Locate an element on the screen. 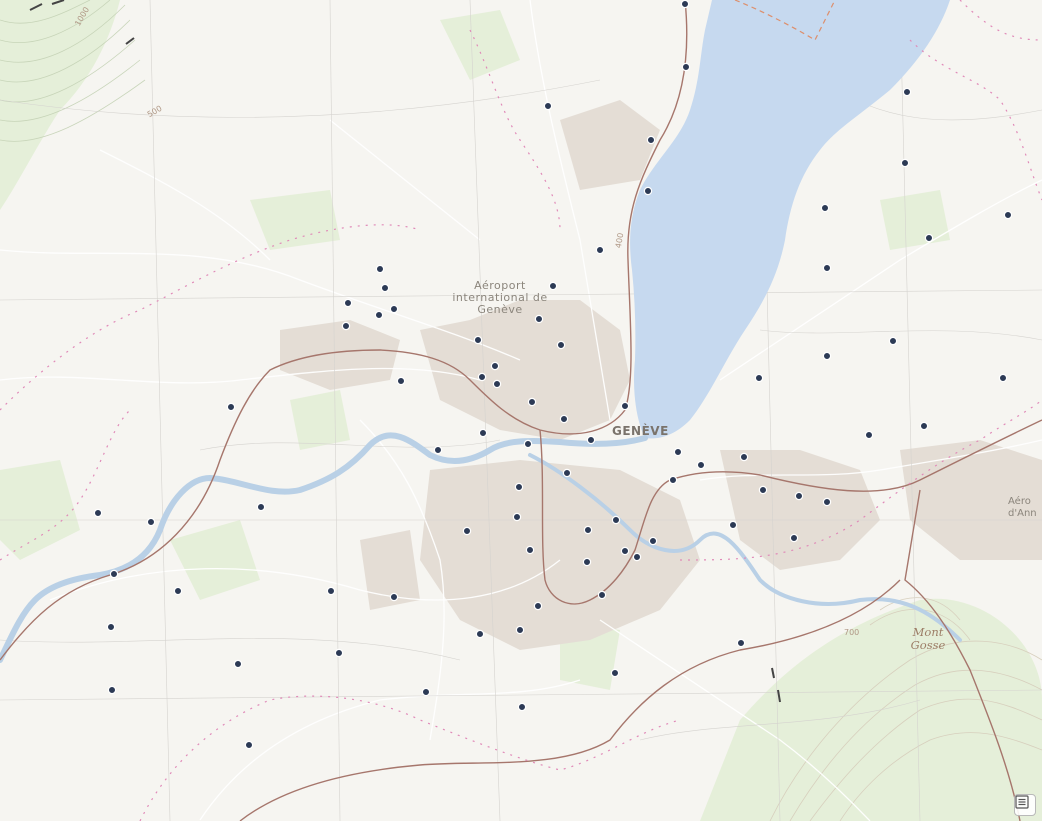 The width and height of the screenshot is (1042, 821). airport-annecy-label: Aéro d'Ann is located at coordinates (1022, 507).